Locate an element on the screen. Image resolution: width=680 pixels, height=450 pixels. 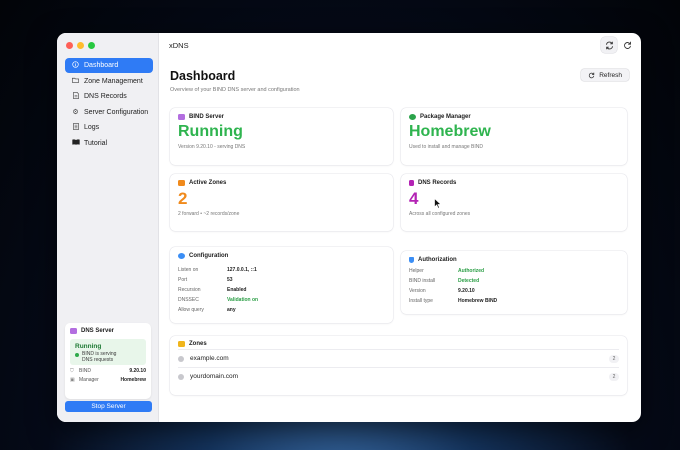
sidebar-item-label: Dashboard is located at coordinates (101, 65).